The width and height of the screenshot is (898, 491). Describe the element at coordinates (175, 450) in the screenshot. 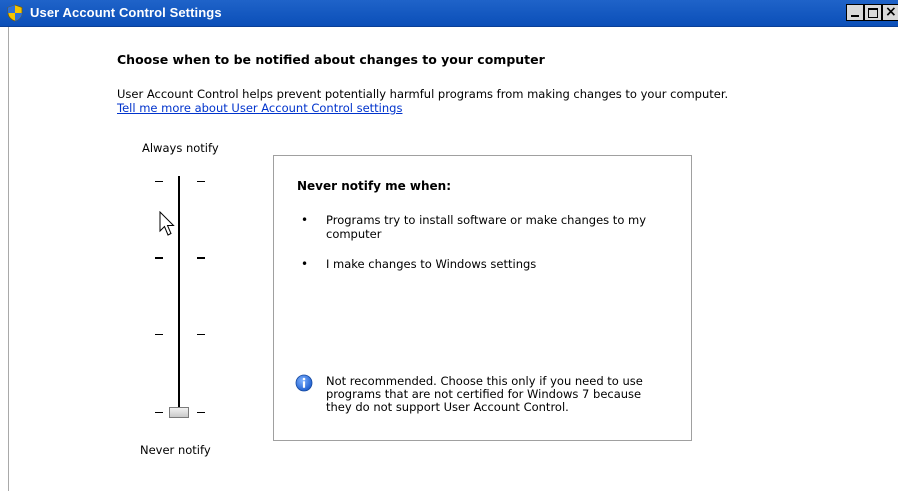

I see `slider-bottom-label: Never notify` at that location.